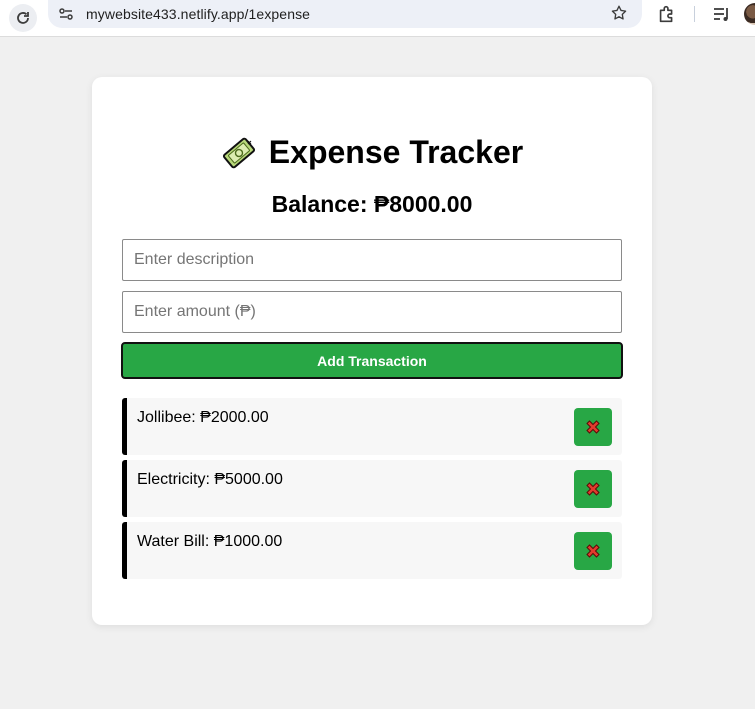  Describe the element at coordinates (238, 152) in the screenshot. I see `money-icon` at that location.